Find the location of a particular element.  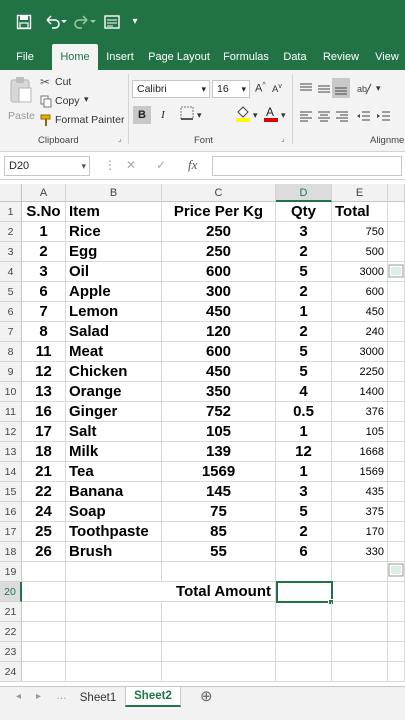

price-cell: 105 is located at coordinates (219, 432).